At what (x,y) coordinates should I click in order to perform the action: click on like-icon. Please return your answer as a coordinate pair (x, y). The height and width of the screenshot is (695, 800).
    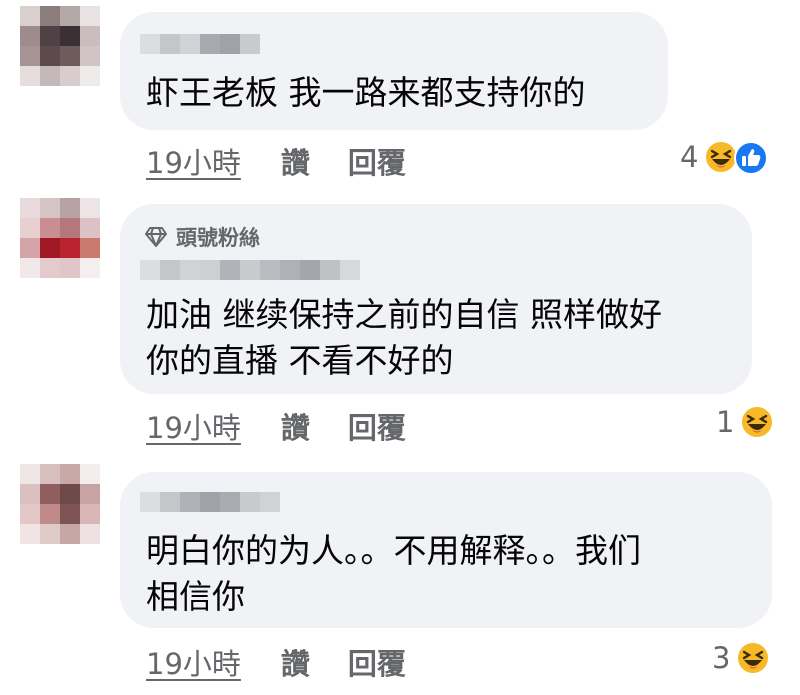
    Looking at the image, I should click on (751, 158).